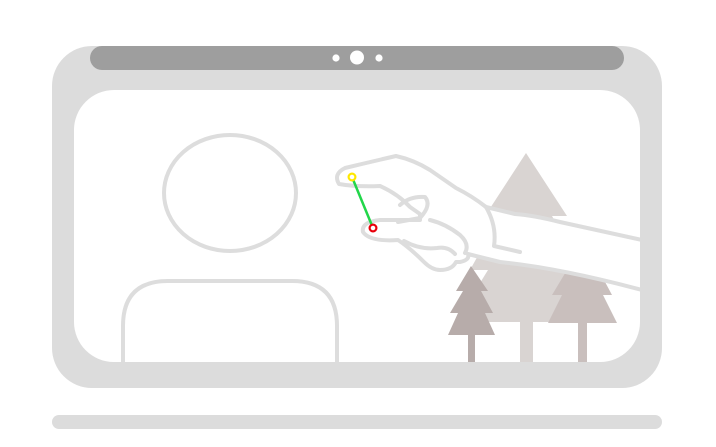  I want to click on camera-lens, so click(357, 57).